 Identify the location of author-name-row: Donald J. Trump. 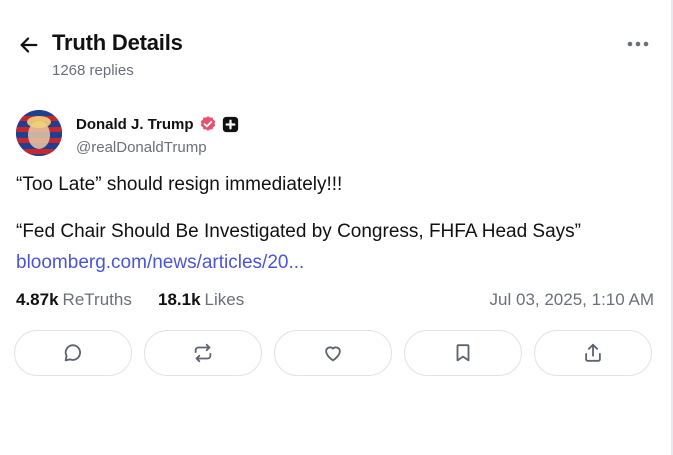
(157, 124).